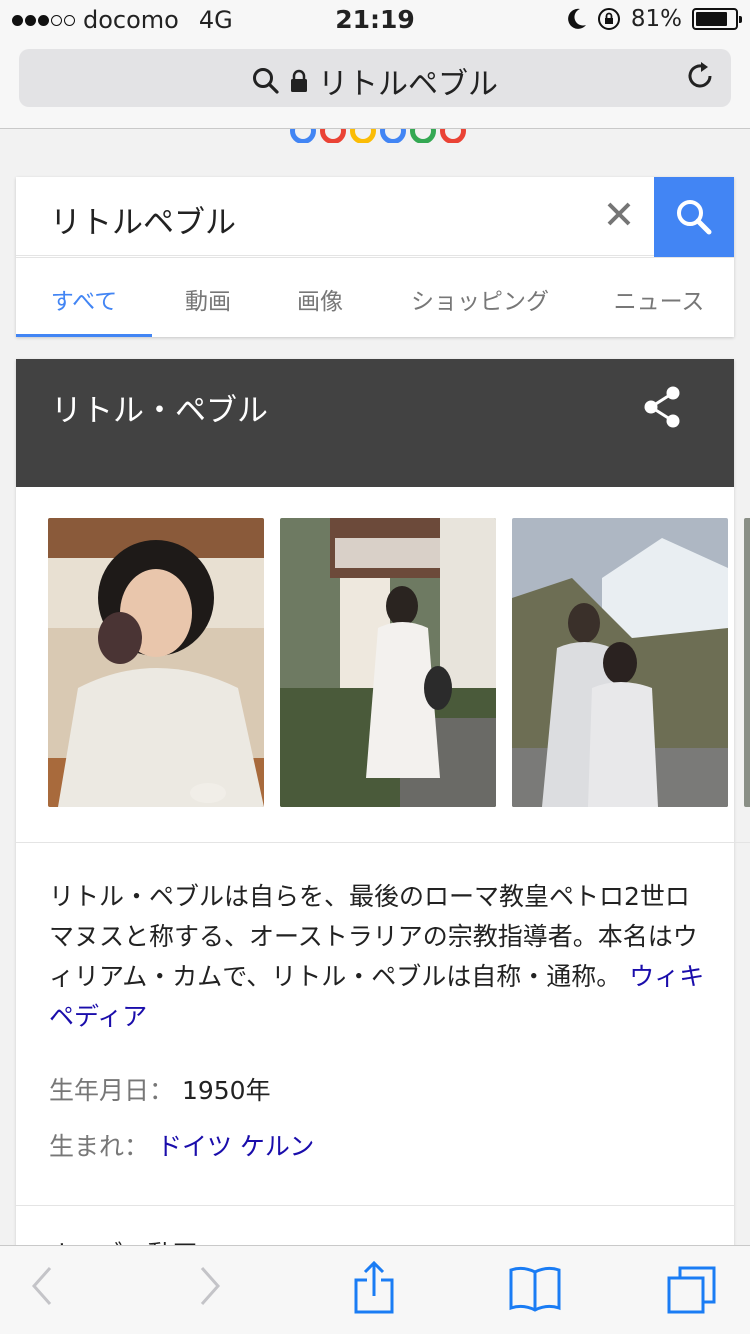 The height and width of the screenshot is (1334, 750). I want to click on search-button, so click(694, 217).